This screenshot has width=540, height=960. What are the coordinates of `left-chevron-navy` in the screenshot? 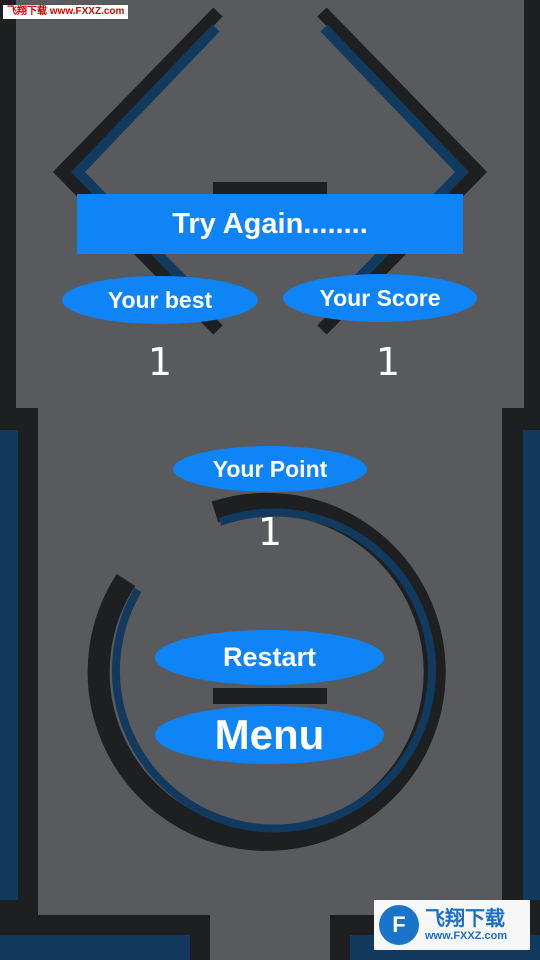 It's located at (145, 171).